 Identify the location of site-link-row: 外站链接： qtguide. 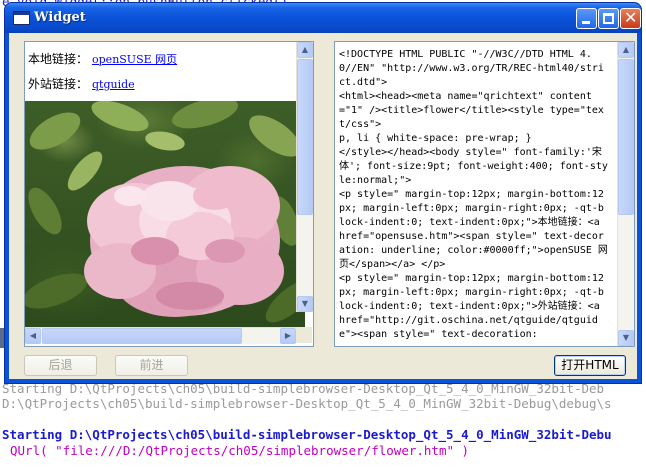
(81, 83).